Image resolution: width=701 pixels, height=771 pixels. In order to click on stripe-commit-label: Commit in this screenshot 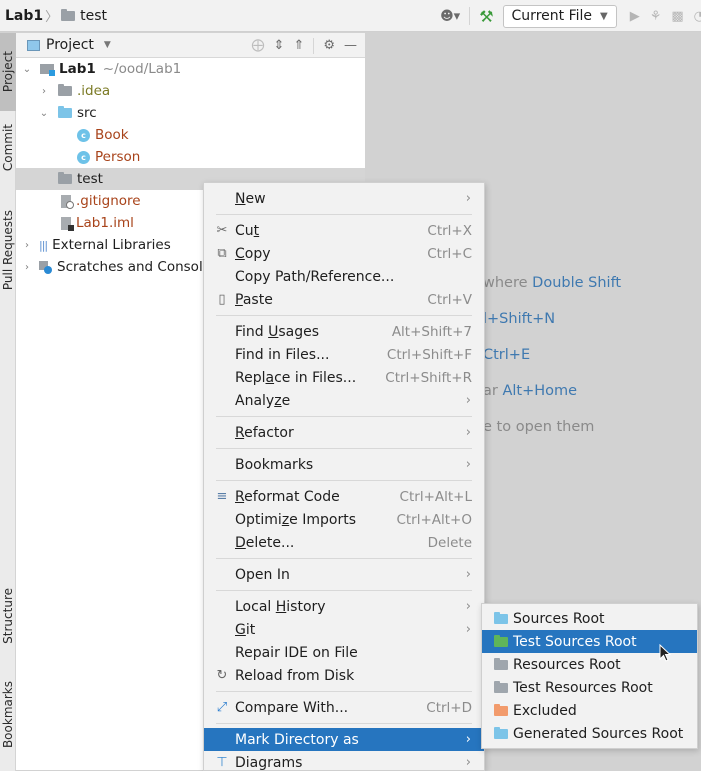, I will do `click(8, 148)`.